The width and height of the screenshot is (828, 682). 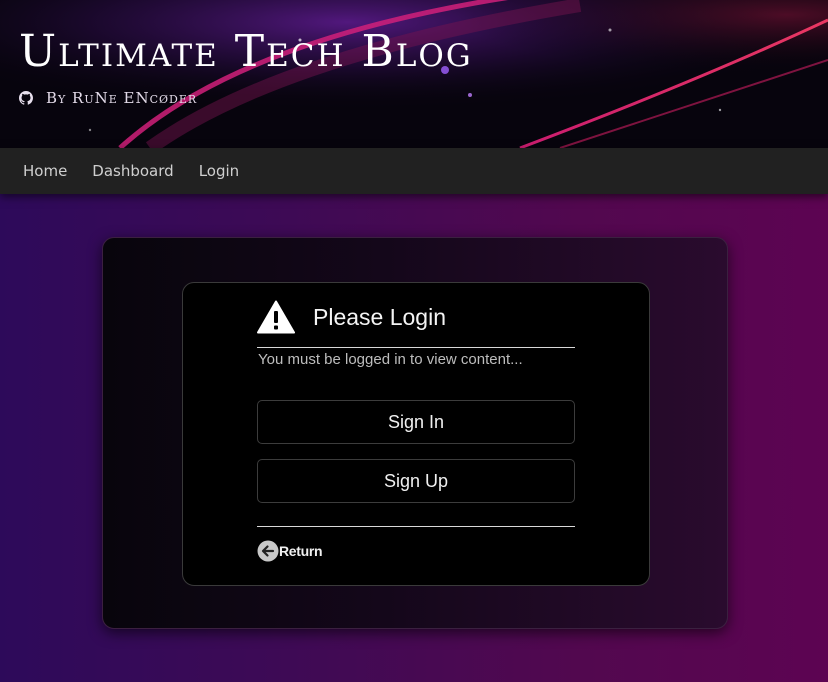 What do you see at coordinates (122, 98) in the screenshot?
I see `byline-text: By RuNe ENcøder` at bounding box center [122, 98].